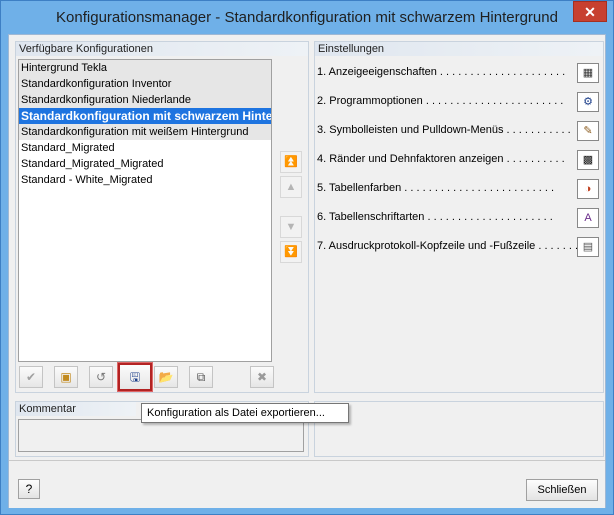 The width and height of the screenshot is (614, 515). What do you see at coordinates (588, 218) in the screenshot?
I see `settings-row-button: A` at bounding box center [588, 218].